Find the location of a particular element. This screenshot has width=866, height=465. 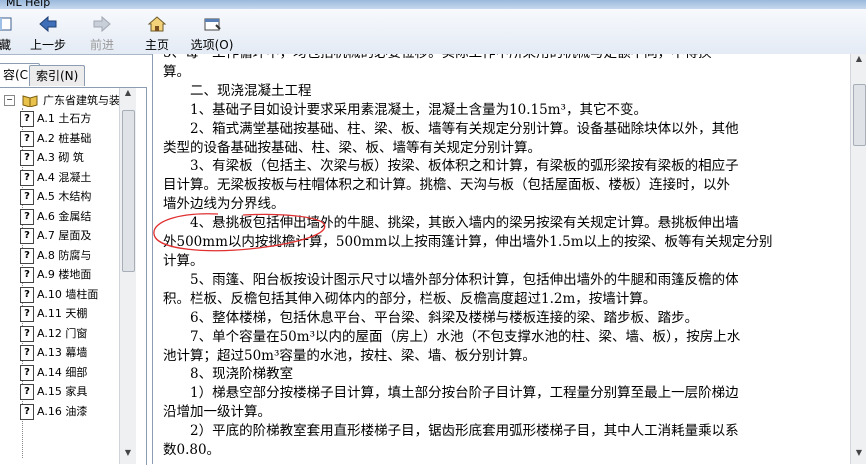

tree-item: ? A.3 砌 筑 is located at coordinates (52, 158).